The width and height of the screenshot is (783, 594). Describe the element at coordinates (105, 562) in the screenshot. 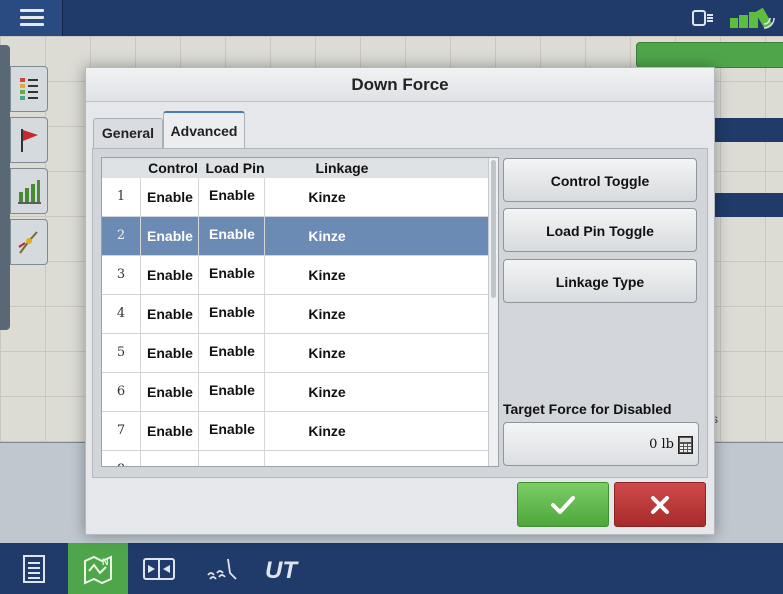

I see `svg-text: N` at that location.